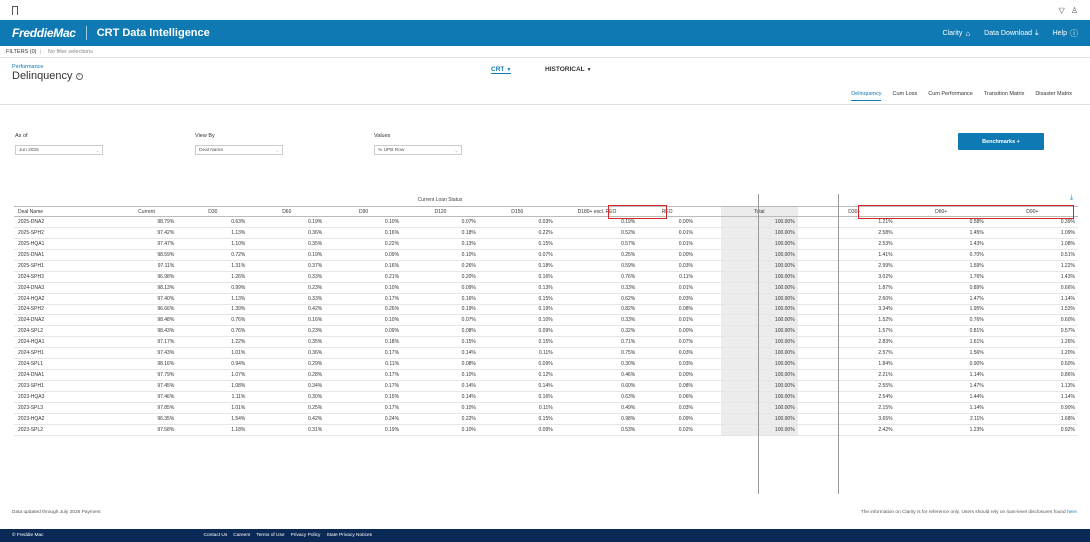 Image resolution: width=1090 pixels, height=542 pixels. I want to click on cell-d60-plus: 0.90%, so click(976, 364).